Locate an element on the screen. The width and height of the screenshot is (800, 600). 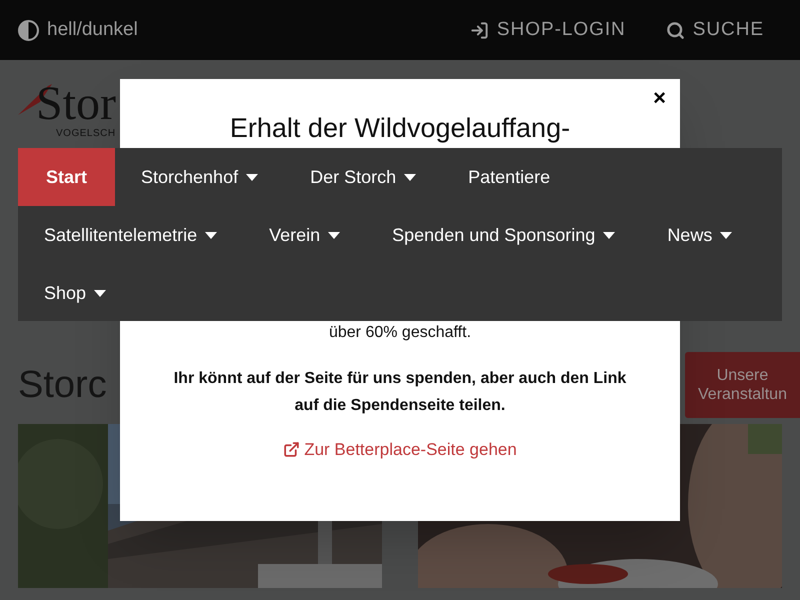
shop-login-link: SHOP-LOGIN is located at coordinates (548, 30).